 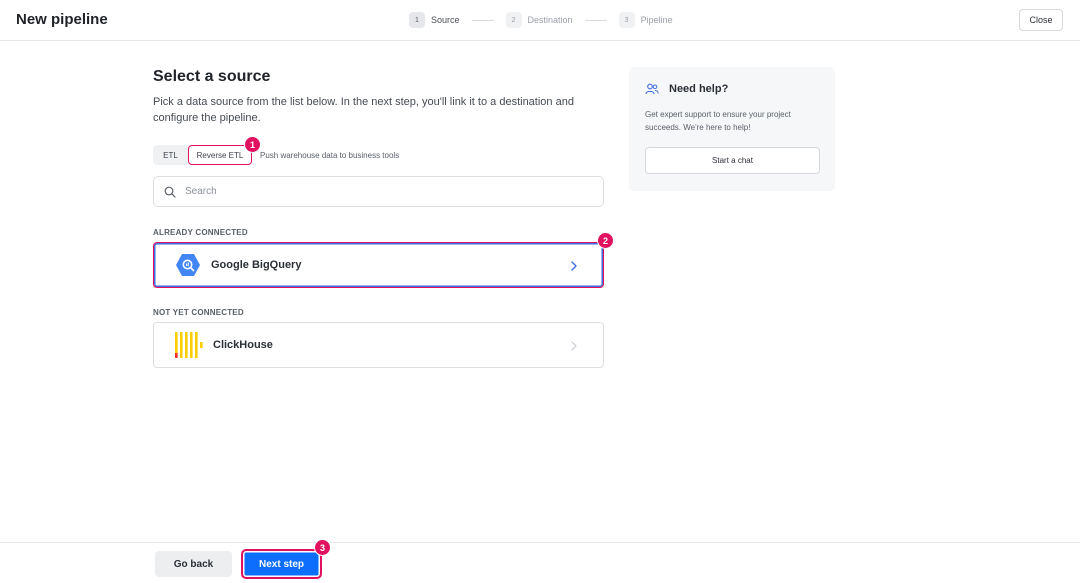 I want to click on people-icon, so click(x=652, y=89).